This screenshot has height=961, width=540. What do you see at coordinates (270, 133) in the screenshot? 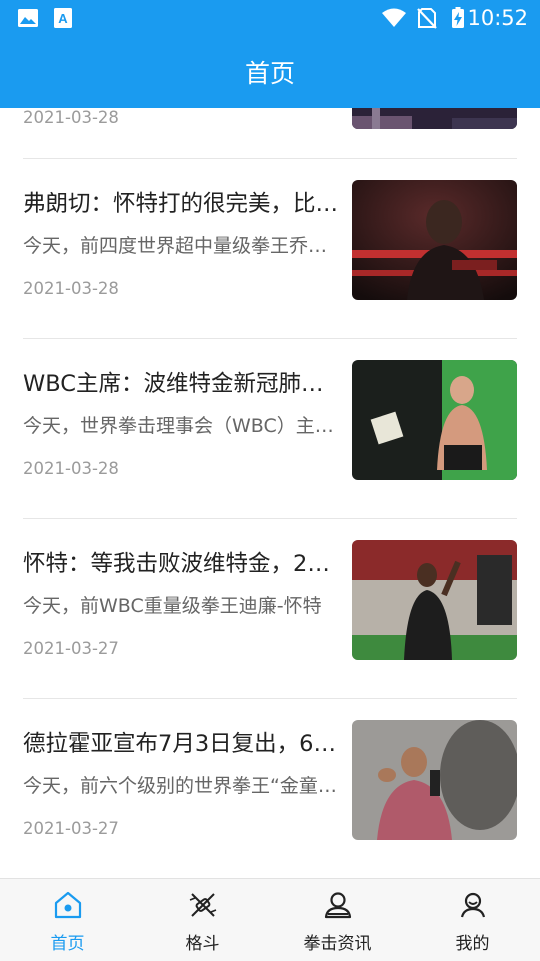
I see `list-item: 2021-03-28` at bounding box center [270, 133].